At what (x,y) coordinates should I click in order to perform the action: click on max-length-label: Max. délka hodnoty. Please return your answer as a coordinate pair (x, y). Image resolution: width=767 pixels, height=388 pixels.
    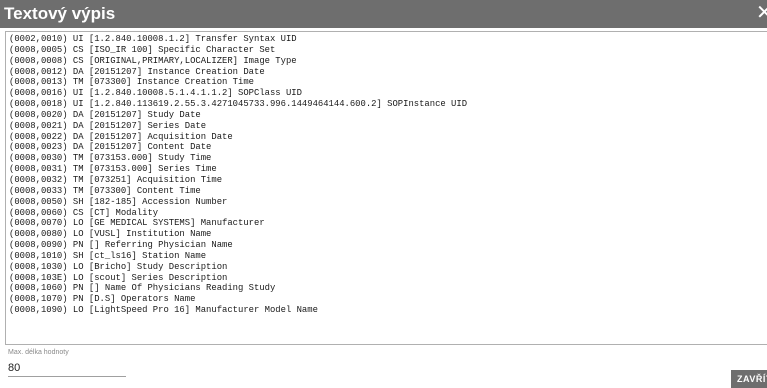
    Looking at the image, I should click on (38, 352).